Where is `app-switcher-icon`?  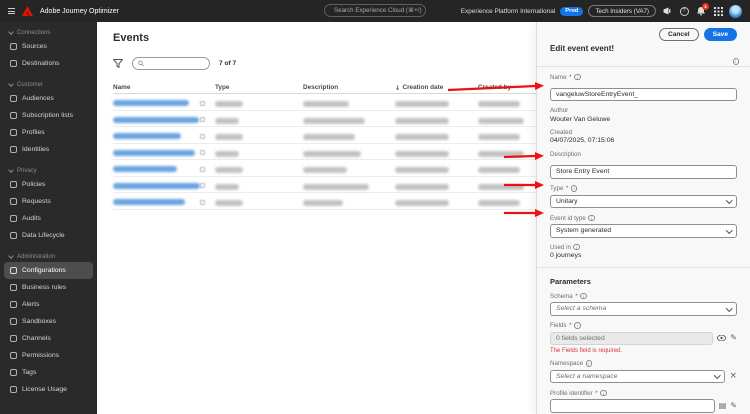 app-switcher-icon is located at coordinates (718, 11).